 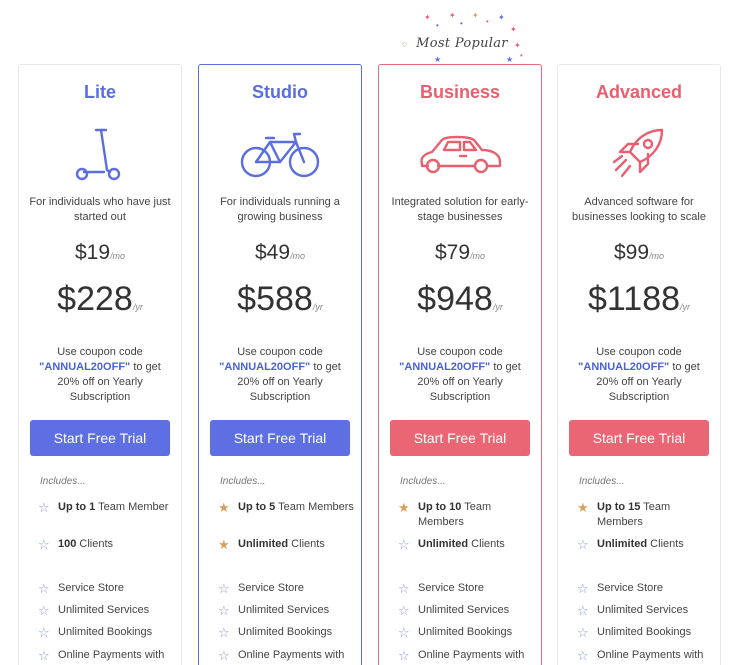 What do you see at coordinates (460, 92) in the screenshot?
I see `plan-name: Business` at bounding box center [460, 92].